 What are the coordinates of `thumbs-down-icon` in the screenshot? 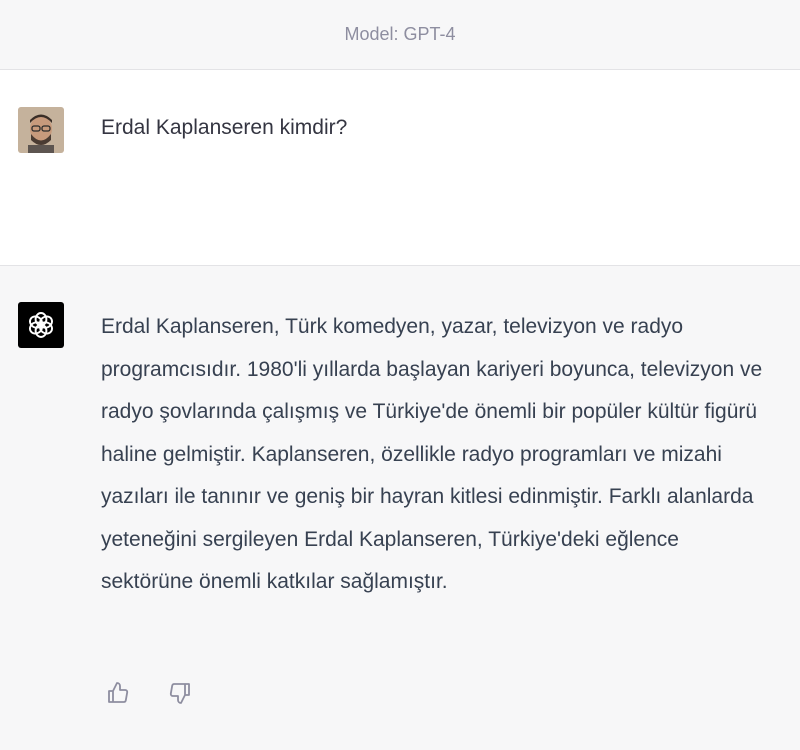 It's located at (179, 693).